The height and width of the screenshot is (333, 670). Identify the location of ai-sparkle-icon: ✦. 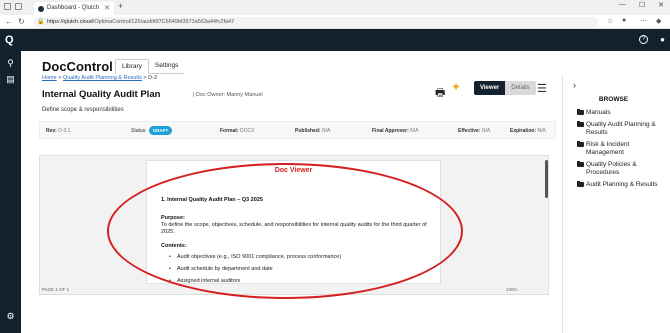
(456, 87).